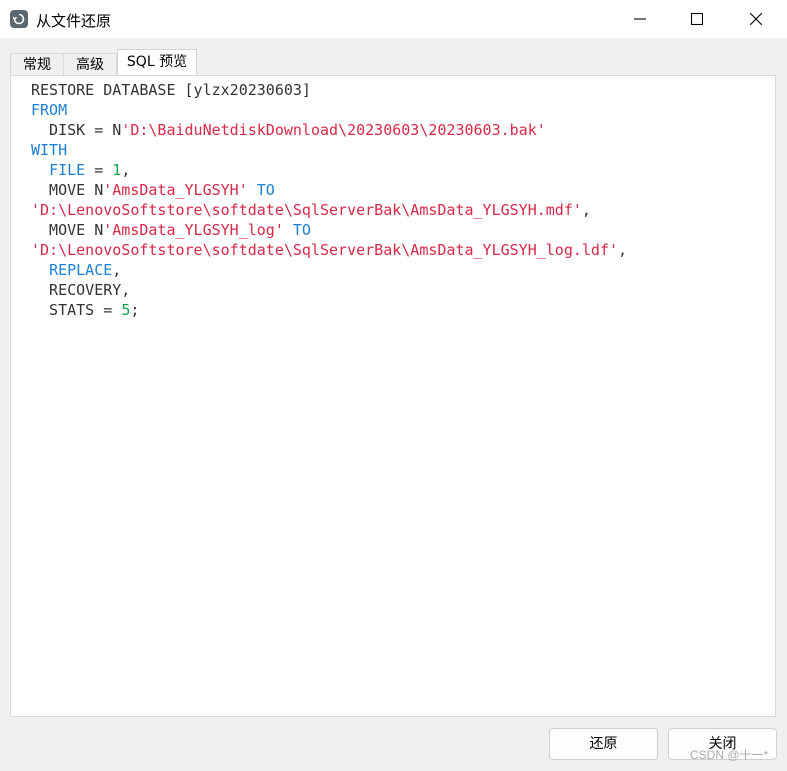  I want to click on sql-token: =, so click(99, 170).